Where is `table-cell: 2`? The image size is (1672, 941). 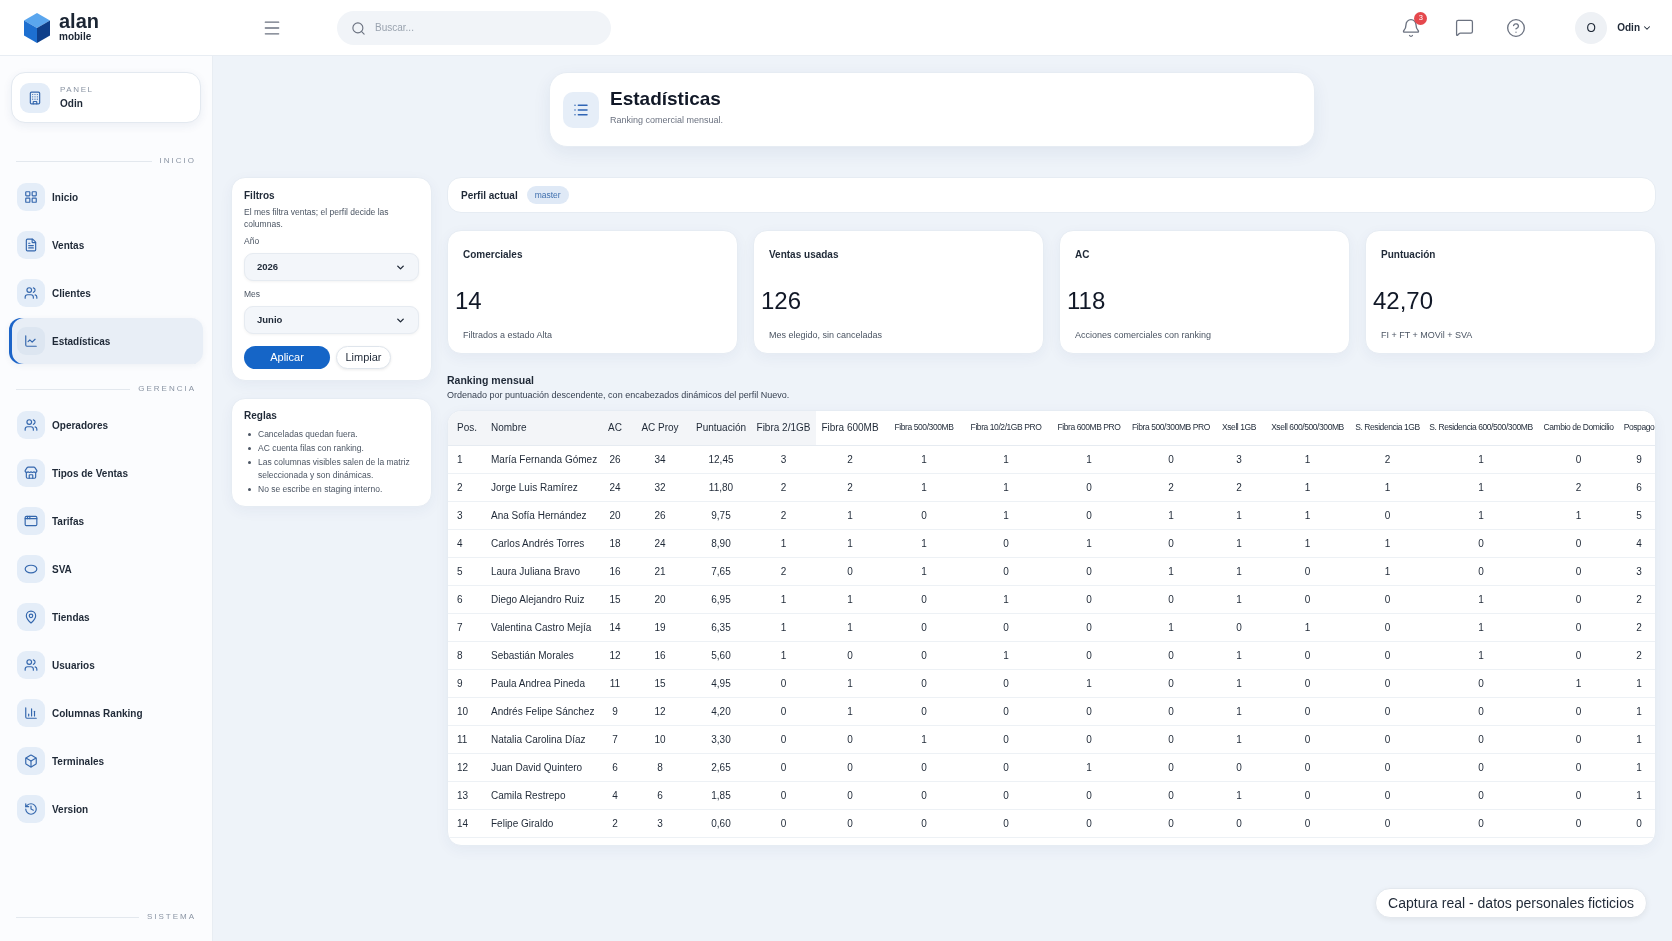
table-cell: 2 is located at coordinates (460, 487).